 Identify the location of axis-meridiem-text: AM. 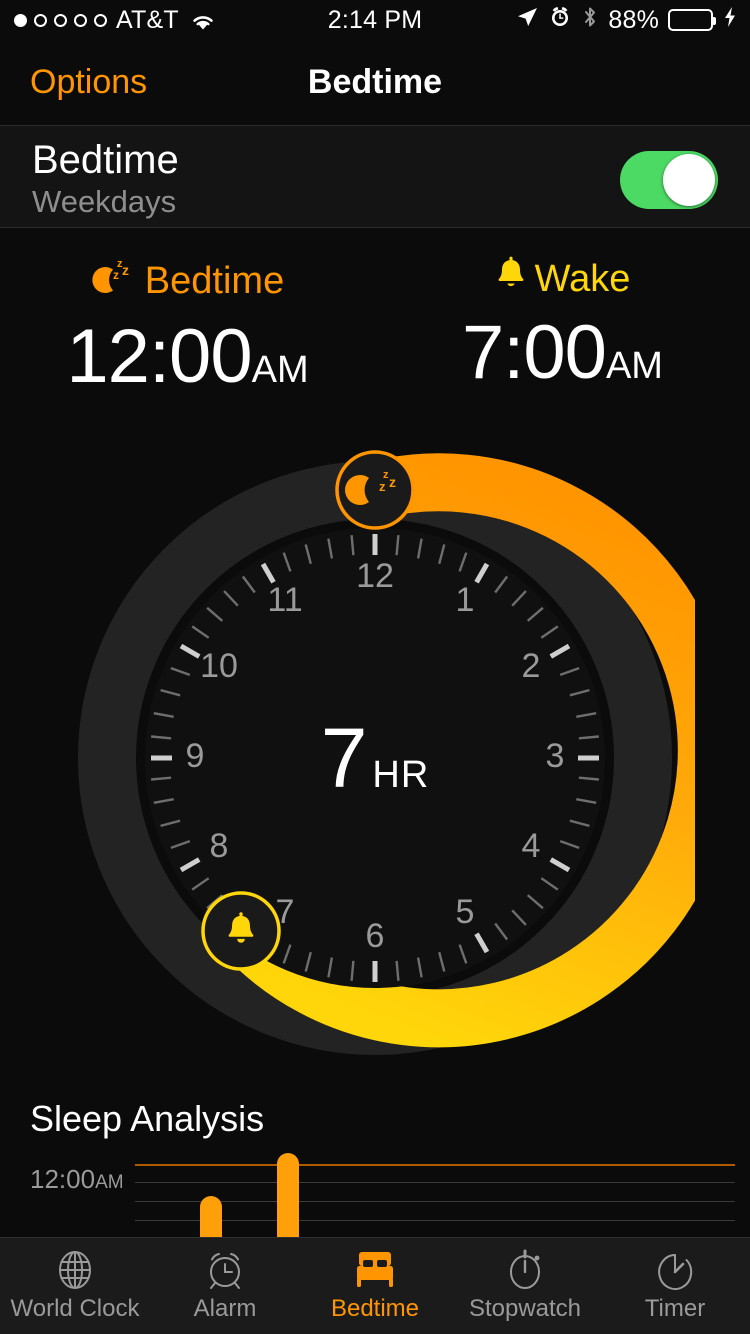
(109, 1182).